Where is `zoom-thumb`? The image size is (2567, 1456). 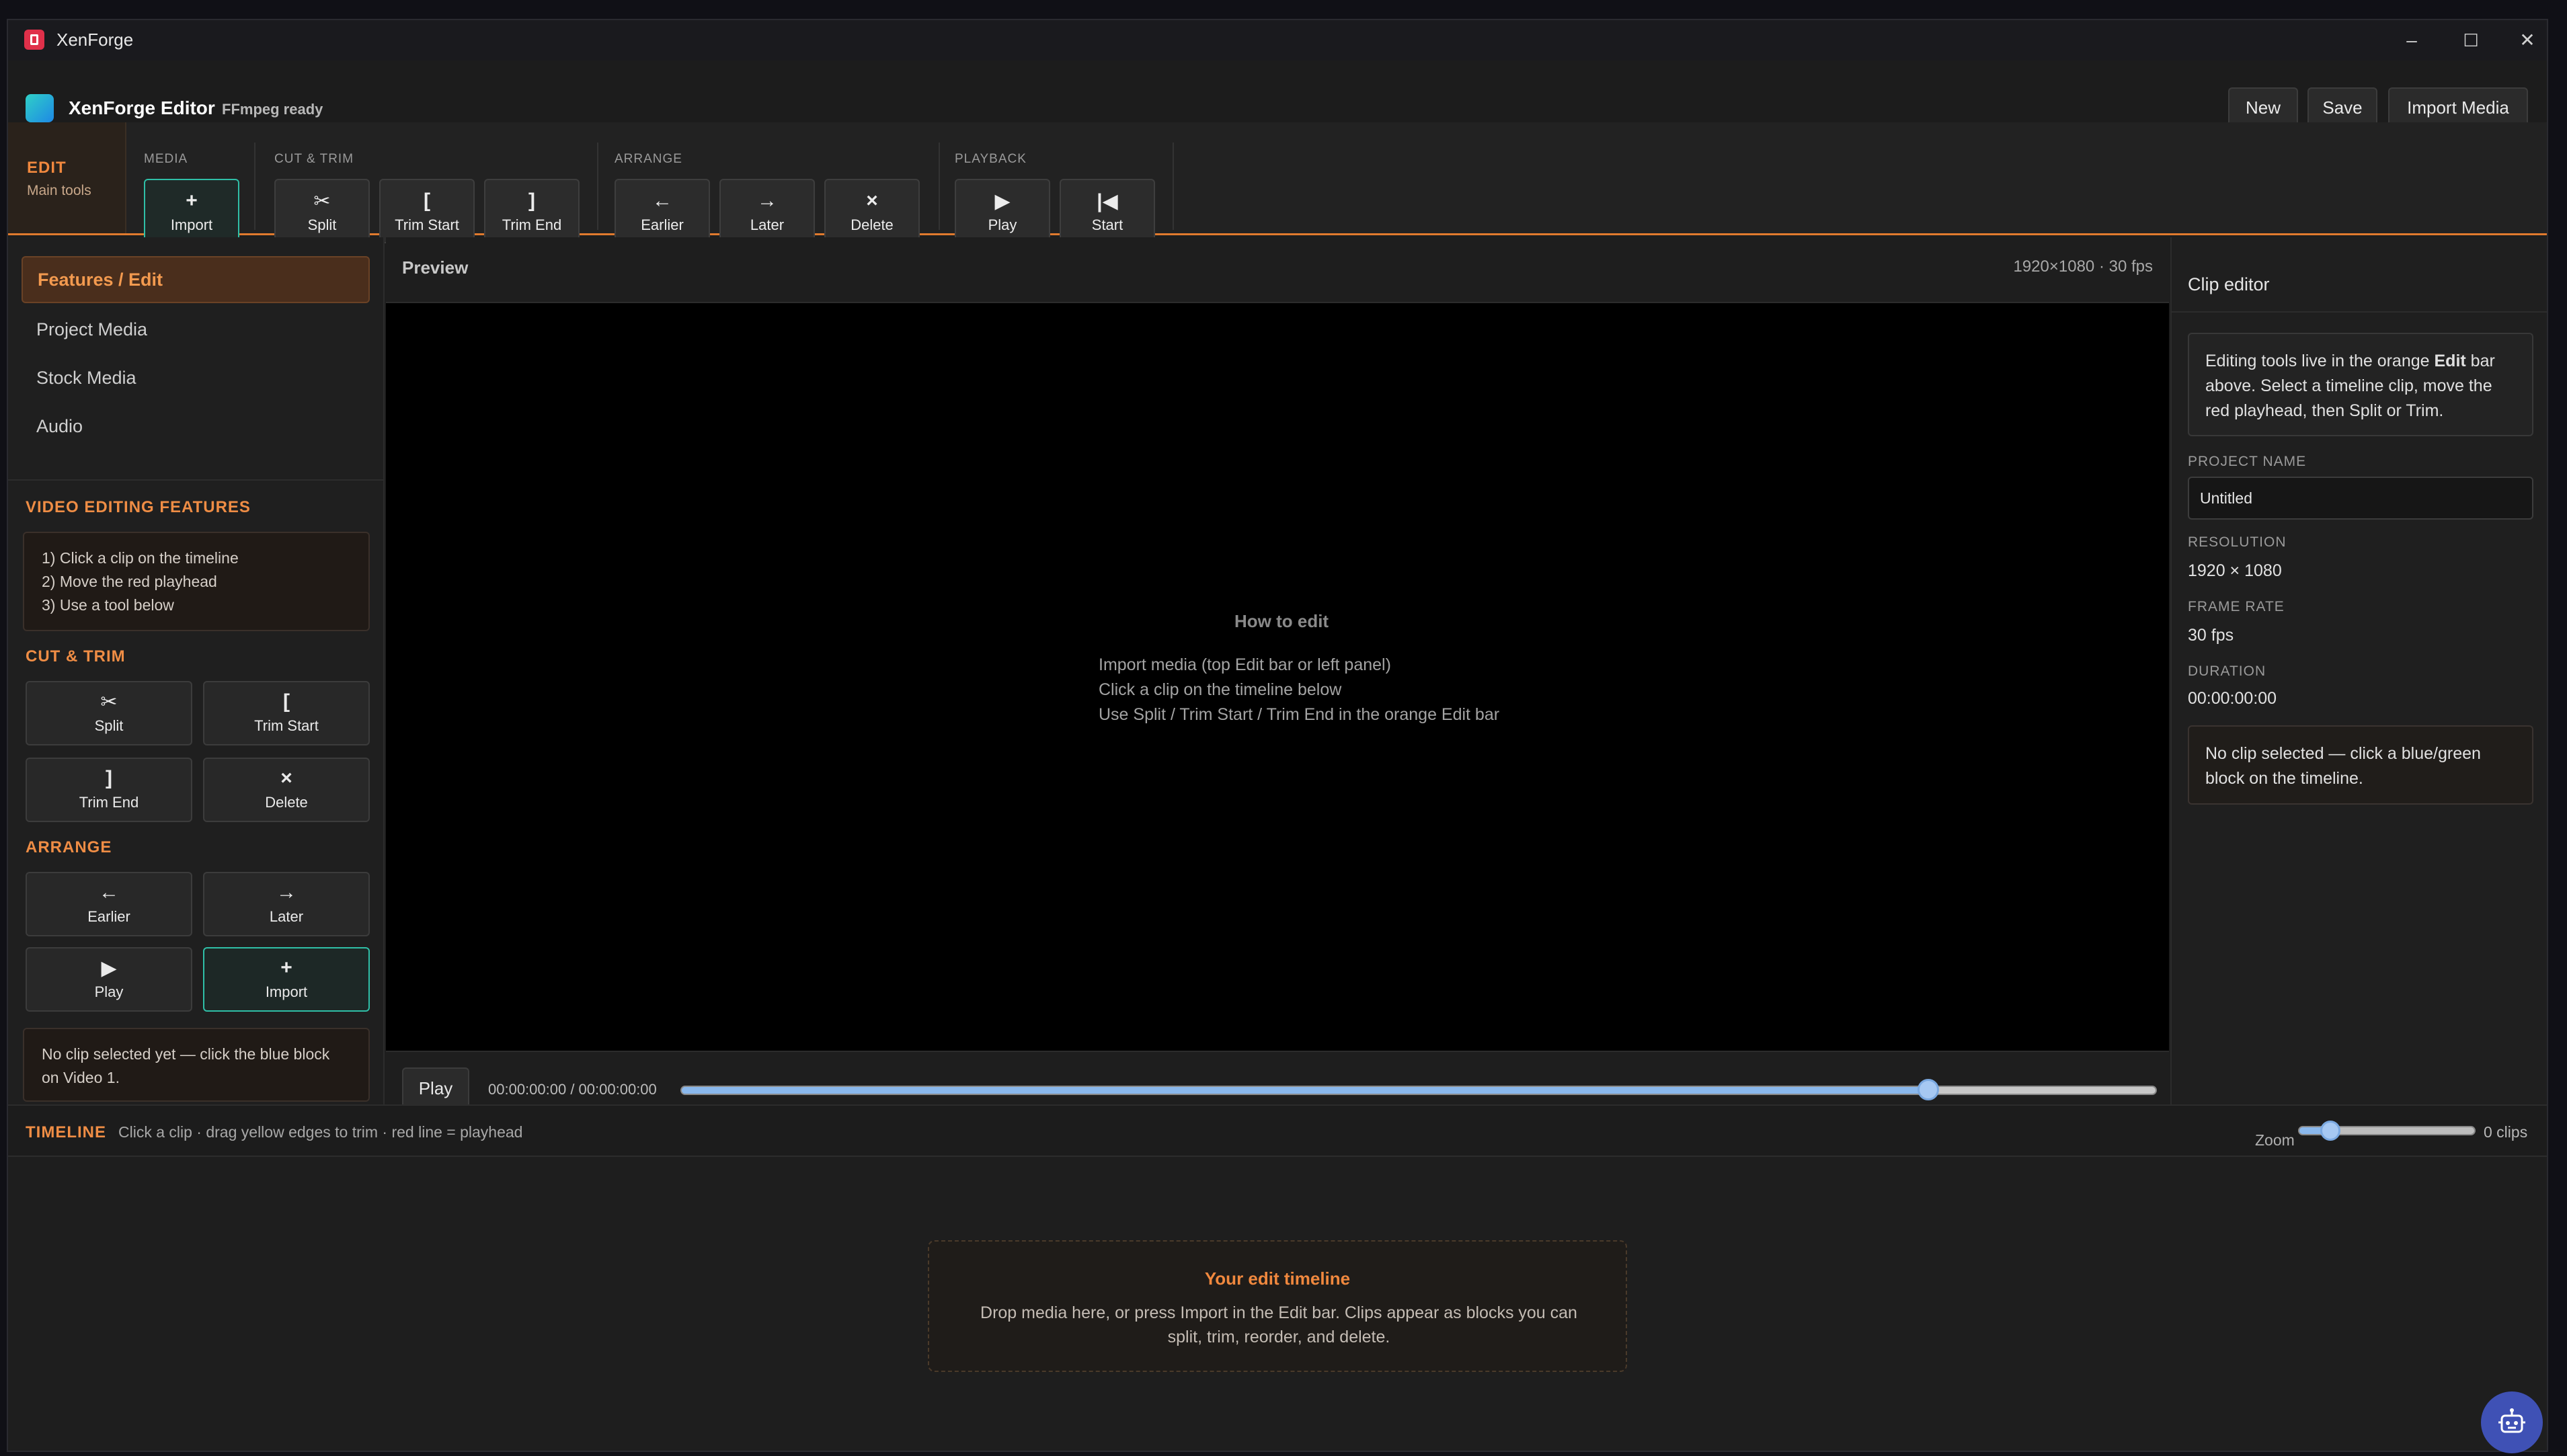
zoom-thumb is located at coordinates (2330, 1131).